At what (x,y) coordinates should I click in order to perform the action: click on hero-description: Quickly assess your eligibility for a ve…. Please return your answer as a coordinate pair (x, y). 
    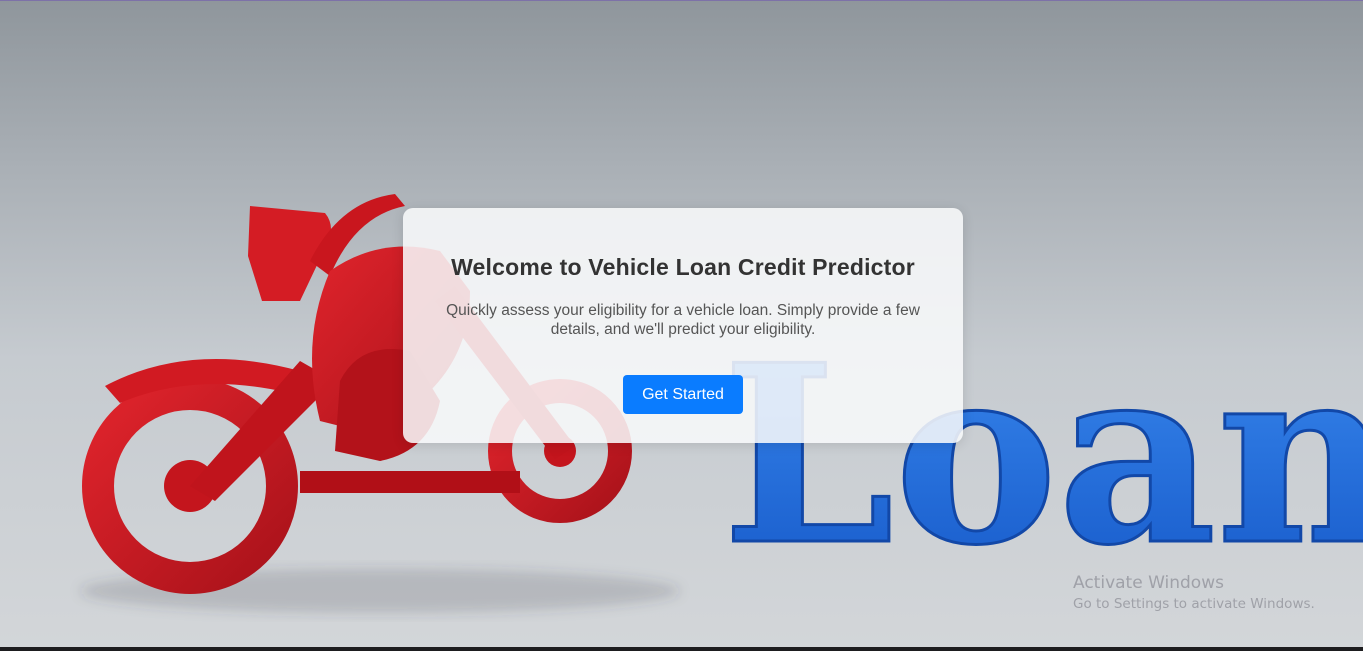
    Looking at the image, I should click on (683, 320).